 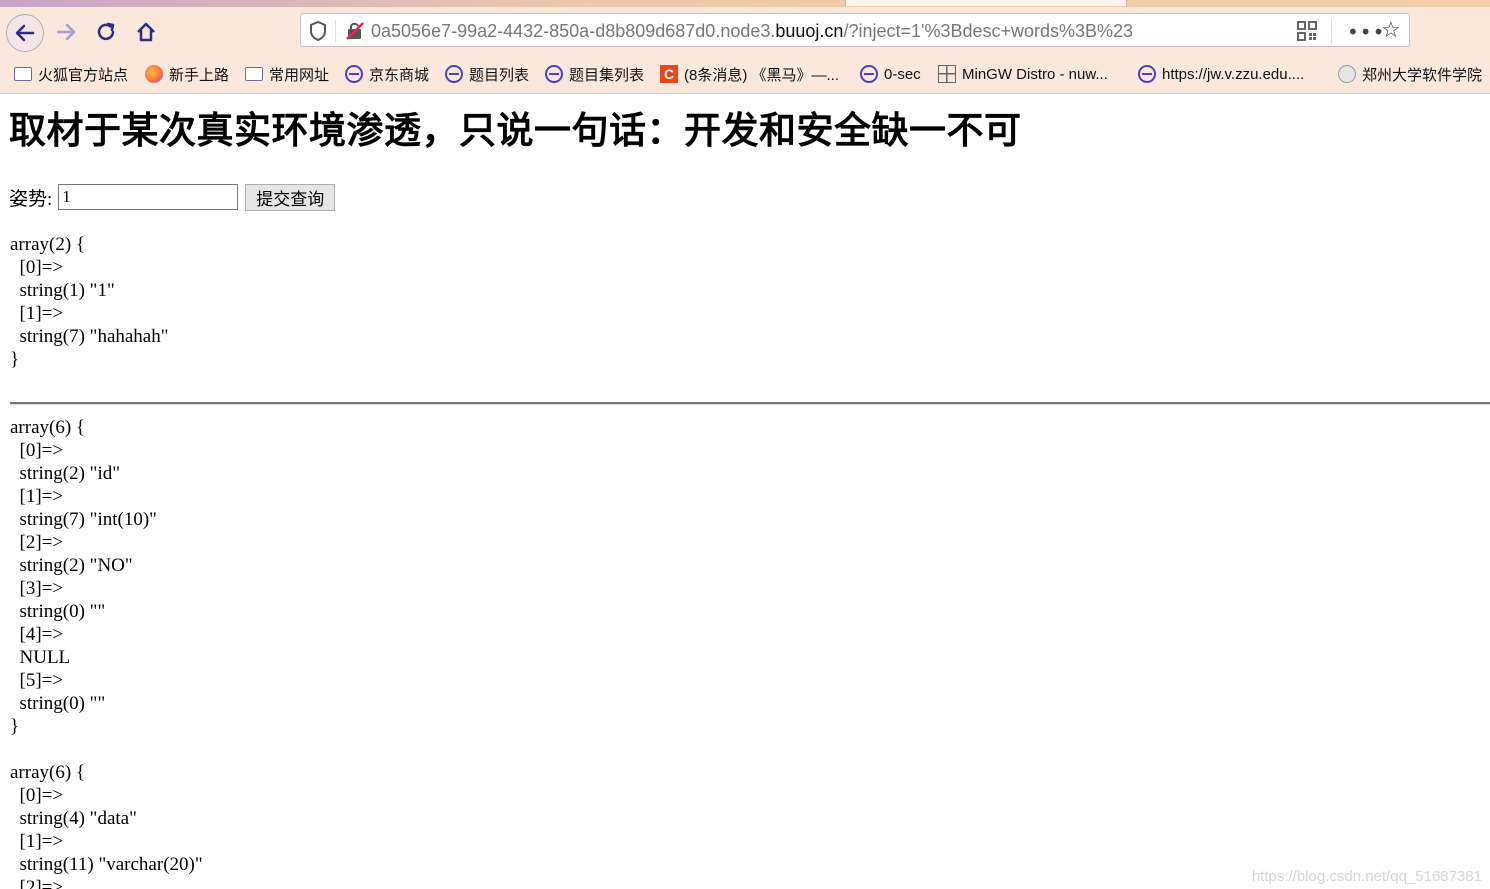 What do you see at coordinates (750, 403) in the screenshot?
I see `horizontal-rule` at bounding box center [750, 403].